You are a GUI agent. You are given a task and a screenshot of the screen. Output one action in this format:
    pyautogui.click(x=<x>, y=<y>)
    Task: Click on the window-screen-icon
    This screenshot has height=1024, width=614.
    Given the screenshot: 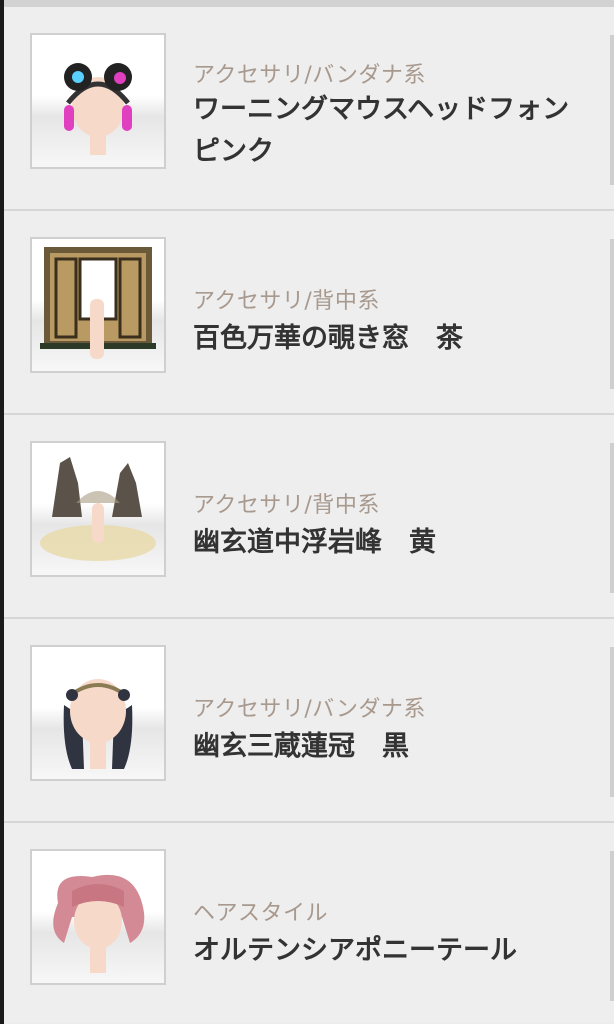 What is the action you would take?
    pyautogui.click(x=98, y=305)
    